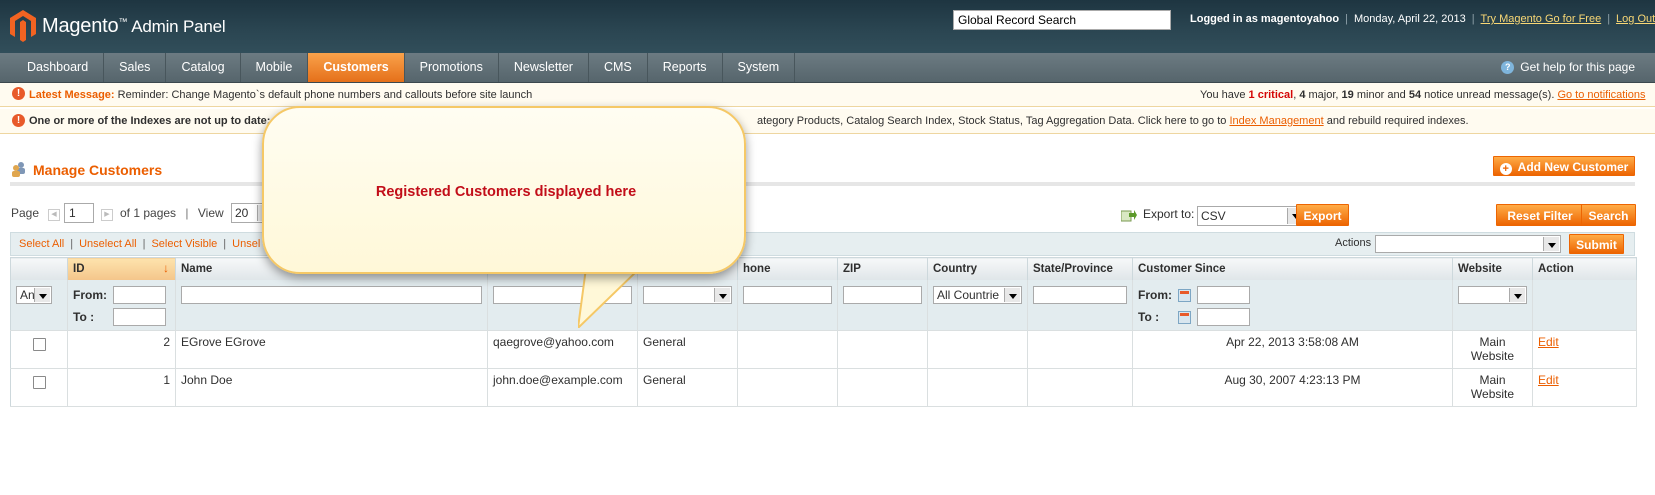 Image resolution: width=1655 pixels, height=495 pixels. What do you see at coordinates (139, 295) in the screenshot?
I see `id-from-input` at bounding box center [139, 295].